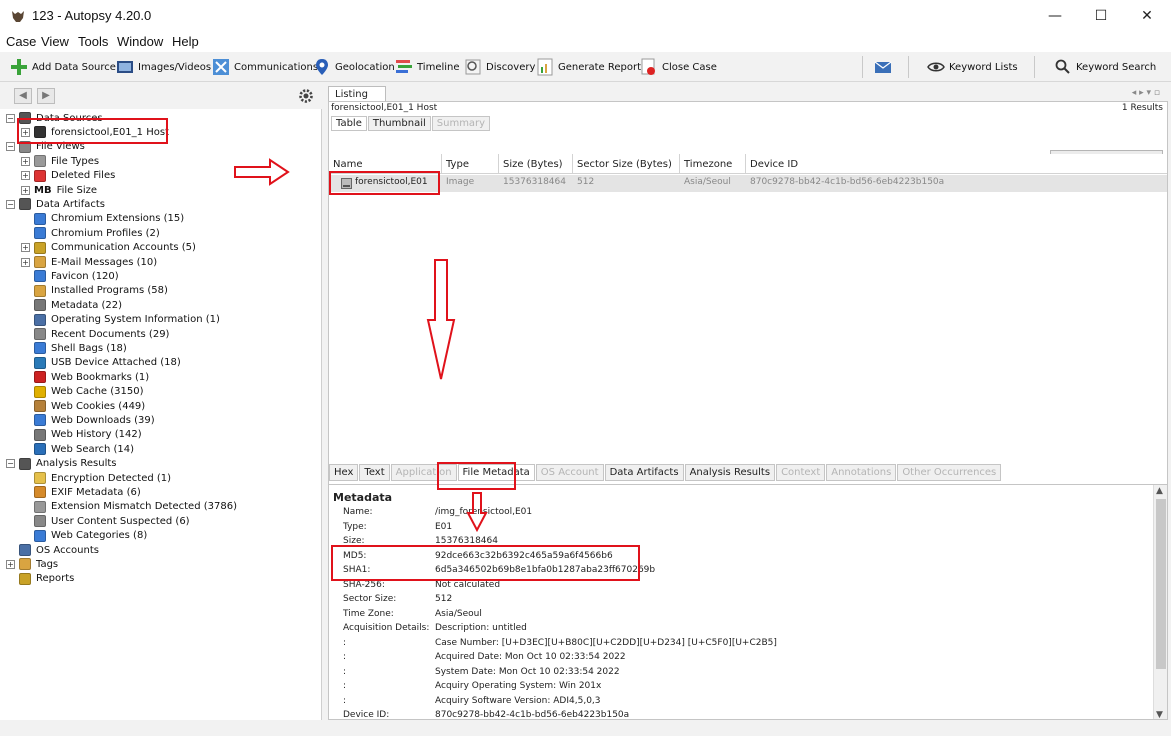  Describe the element at coordinates (1062, 66) in the screenshot. I see `search-icon` at that location.